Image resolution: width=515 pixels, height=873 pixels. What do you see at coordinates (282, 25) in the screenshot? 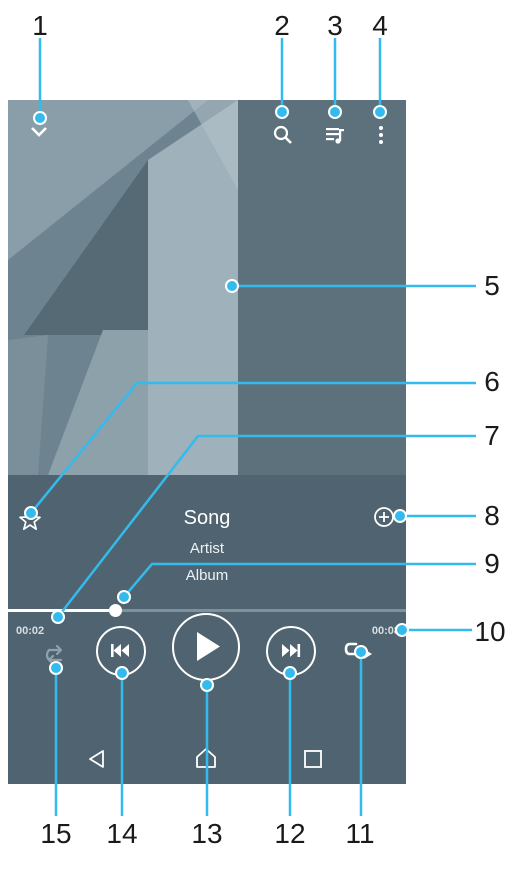
I see `callout-2: 2` at bounding box center [282, 25].